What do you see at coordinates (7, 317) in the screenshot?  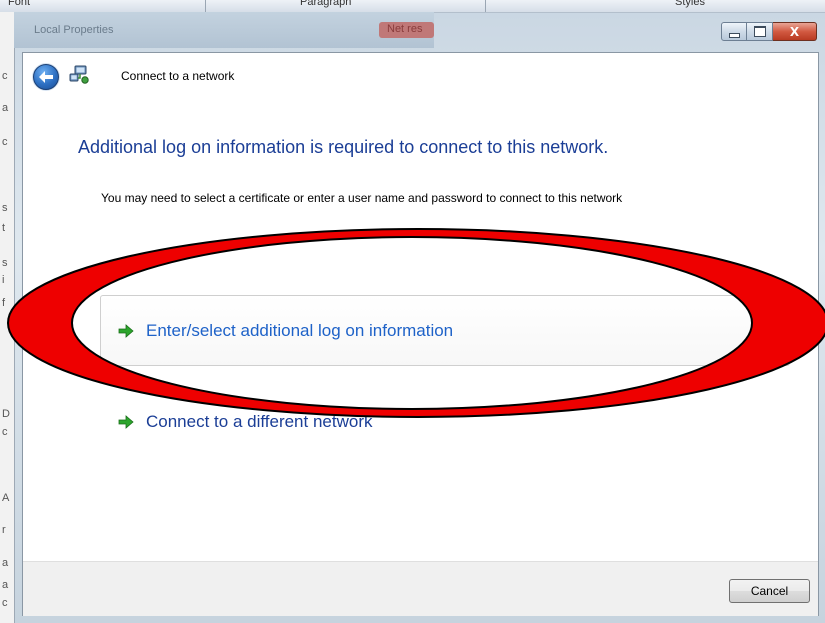 I see `background-document-edge: c a c s t s i f D c A r a a c` at bounding box center [7, 317].